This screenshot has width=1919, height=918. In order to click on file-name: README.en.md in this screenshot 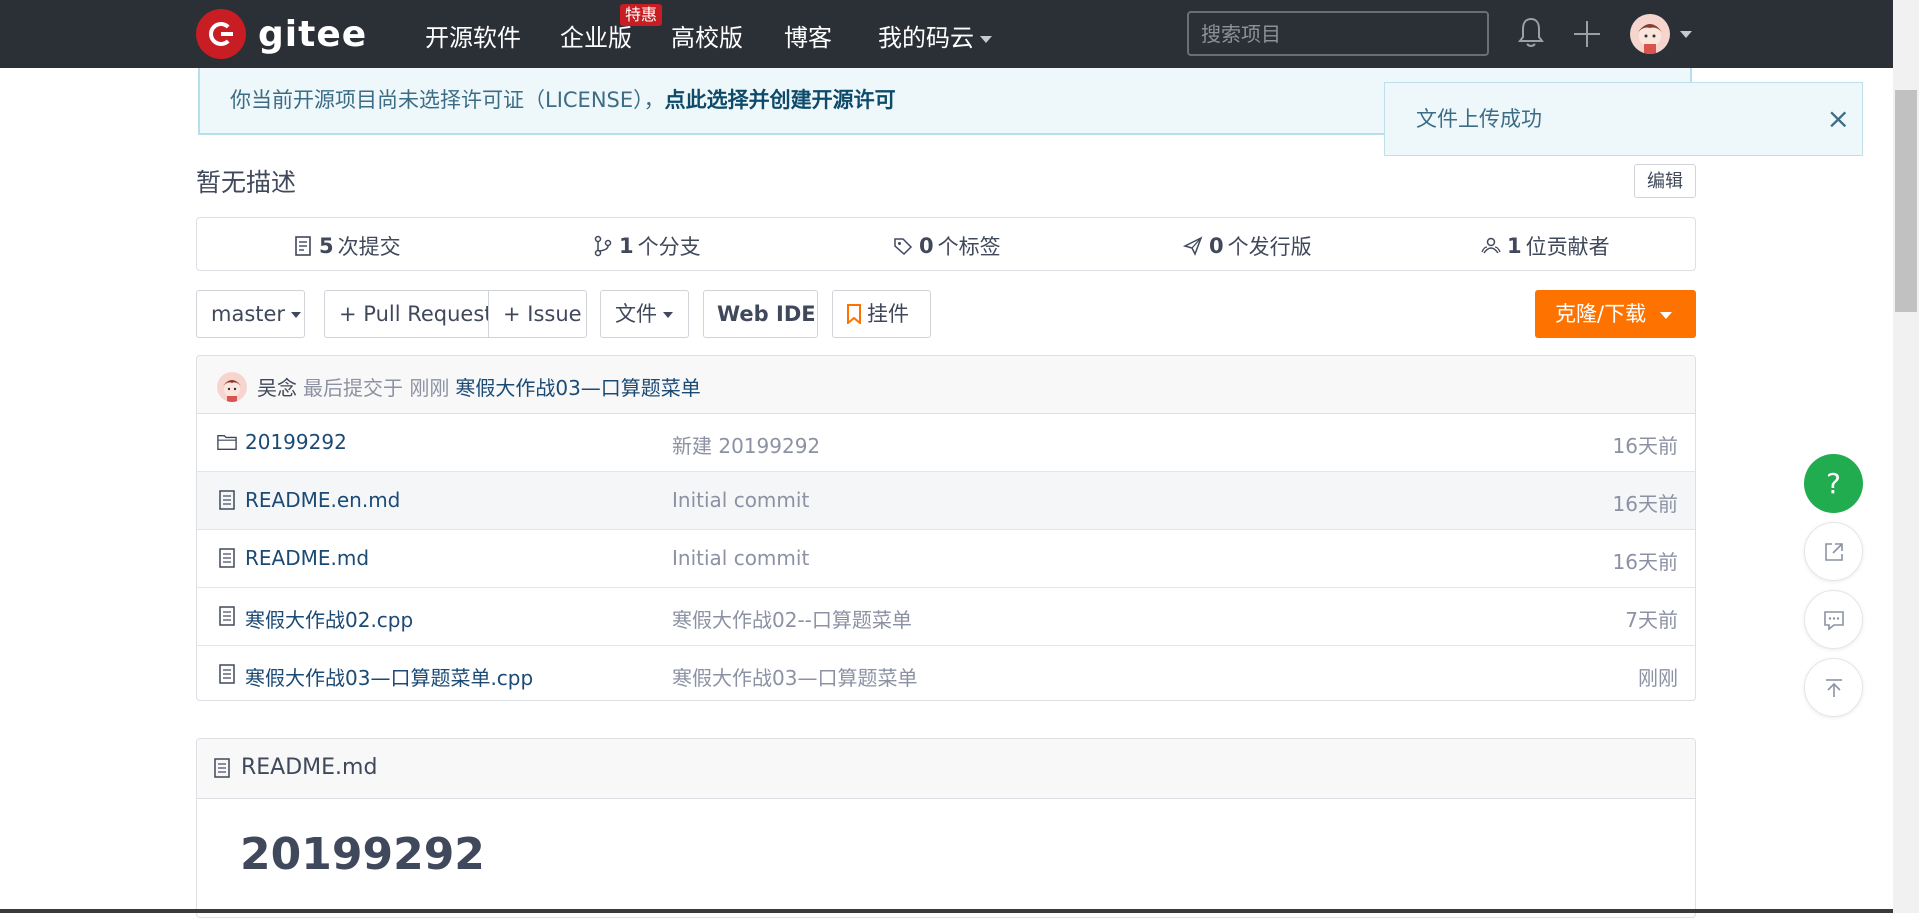, I will do `click(322, 500)`.